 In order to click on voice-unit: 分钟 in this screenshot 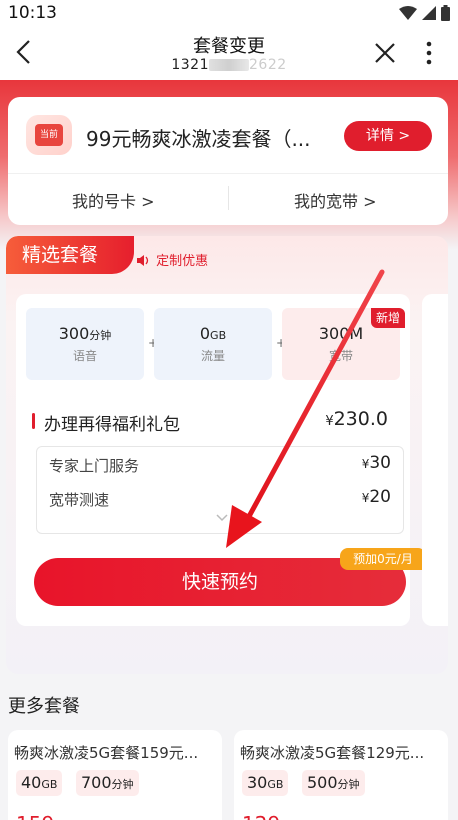, I will do `click(100, 335)`.